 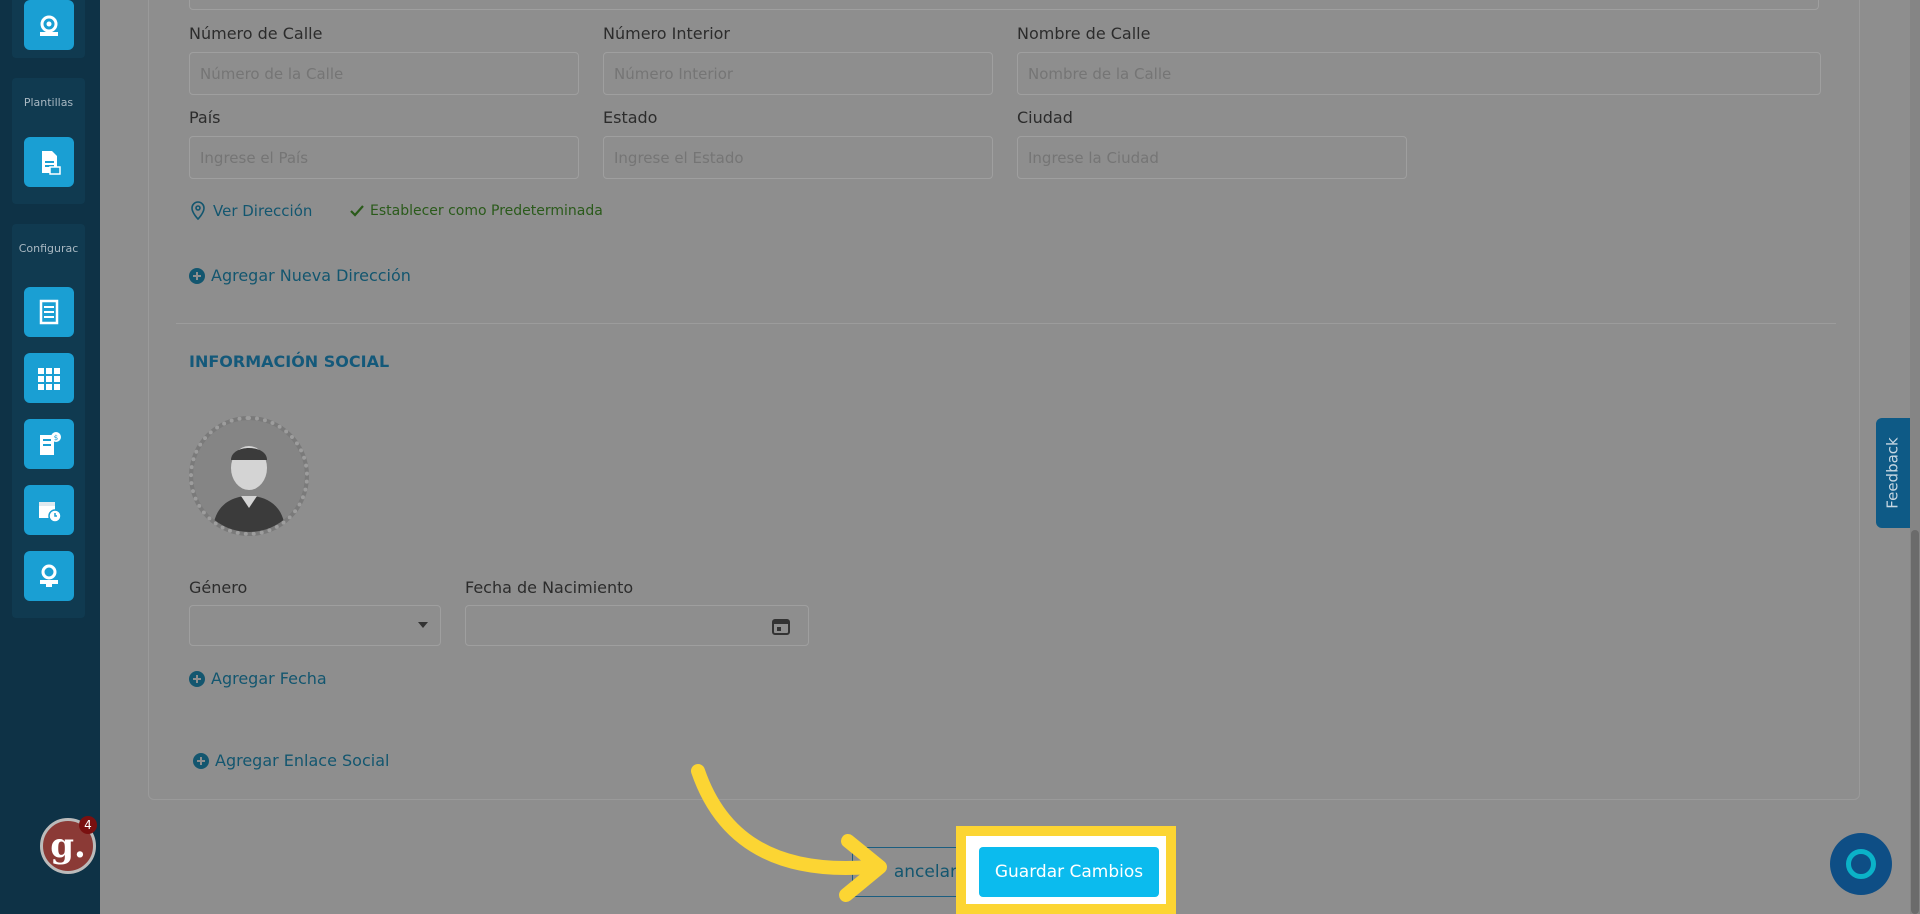 I want to click on sidebar-item-templates, so click(x=49, y=162).